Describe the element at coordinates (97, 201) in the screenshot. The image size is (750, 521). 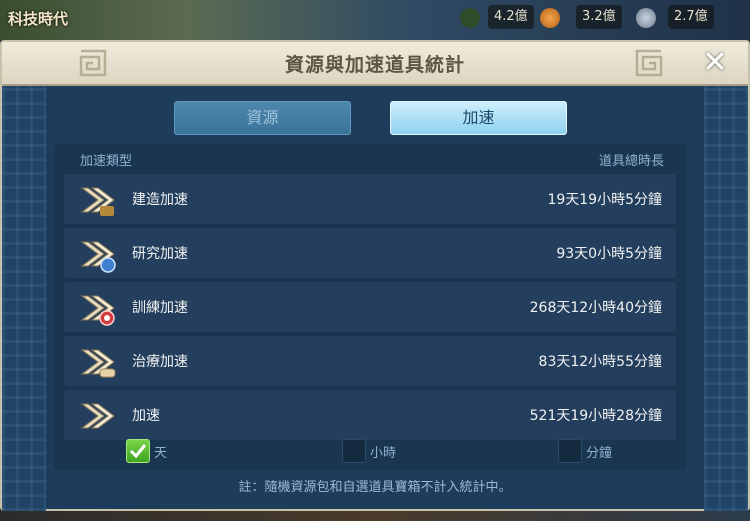
I see `build-speedup-icon` at that location.